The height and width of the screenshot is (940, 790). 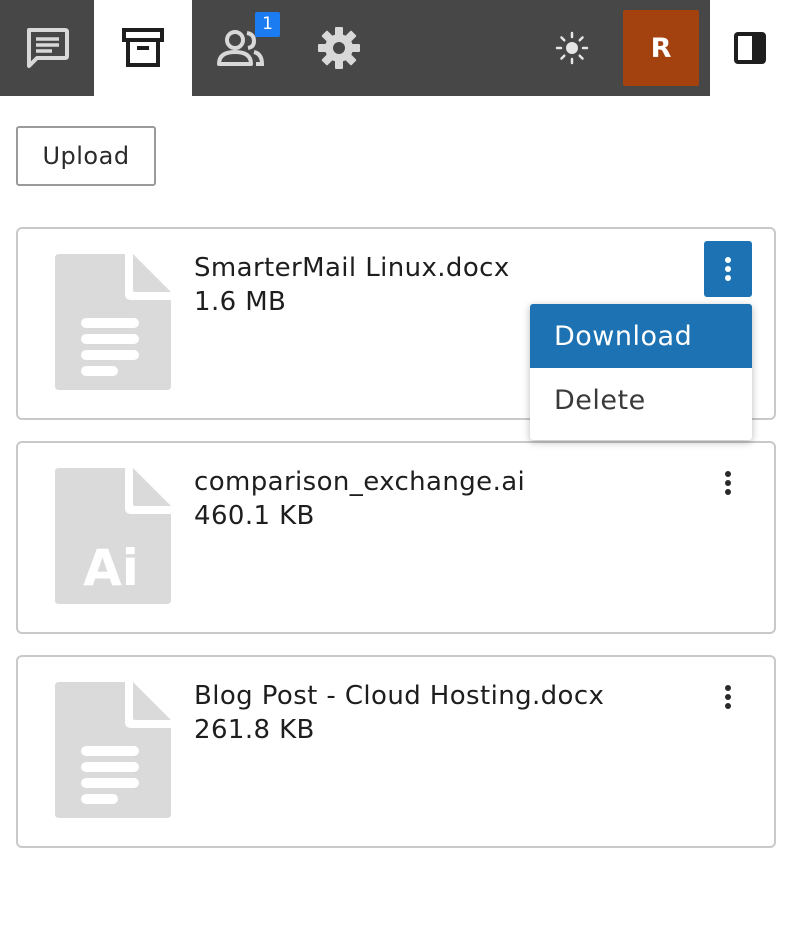 I want to click on sidebar-toggle-icon, so click(x=750, y=48).